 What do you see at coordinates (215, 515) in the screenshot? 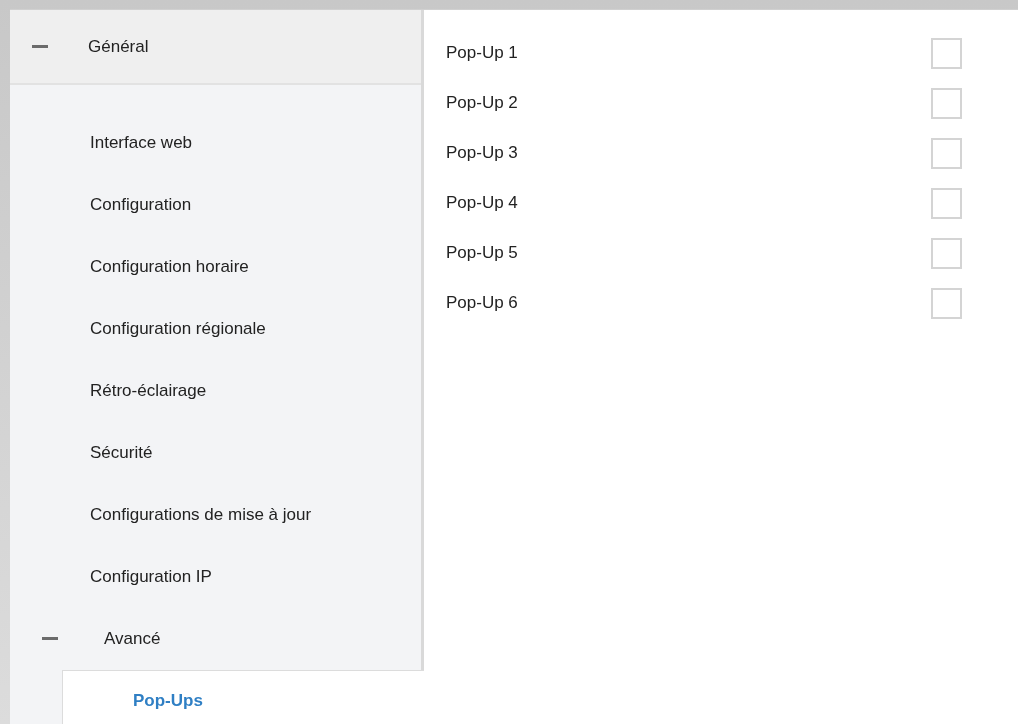
I see `sidebar-item: Configurations de mise à jour` at bounding box center [215, 515].